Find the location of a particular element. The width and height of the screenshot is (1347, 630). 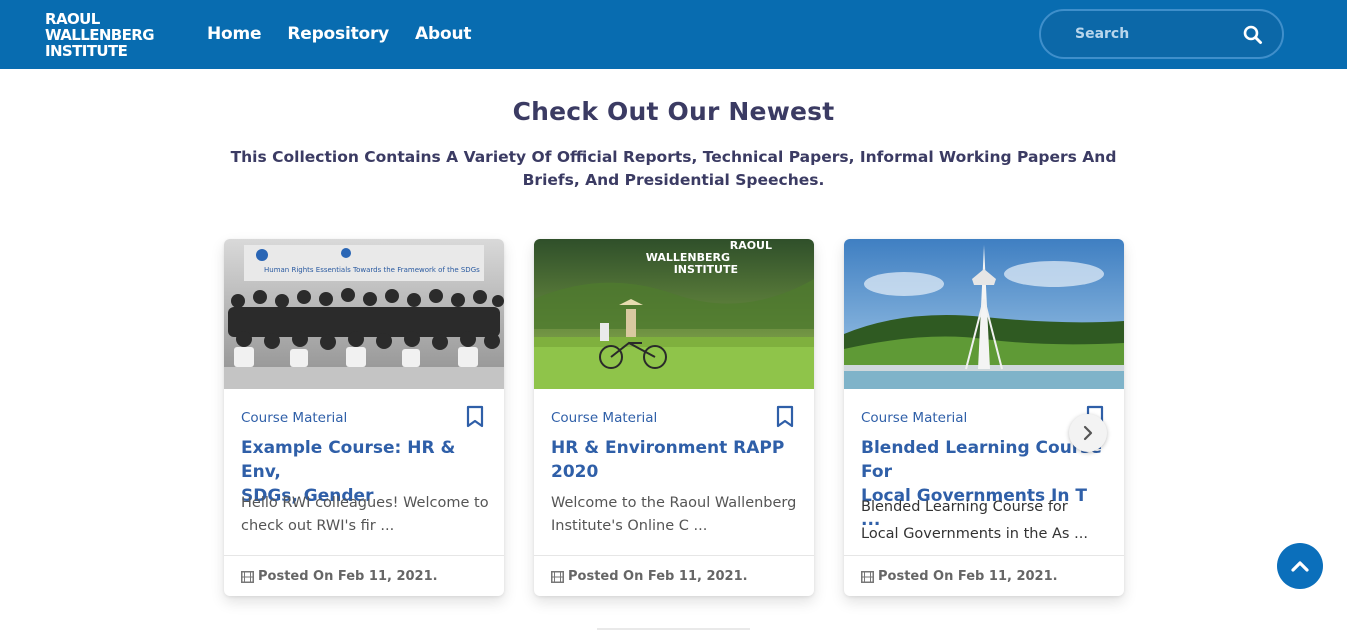

nav-repository: Repository is located at coordinates (338, 34).